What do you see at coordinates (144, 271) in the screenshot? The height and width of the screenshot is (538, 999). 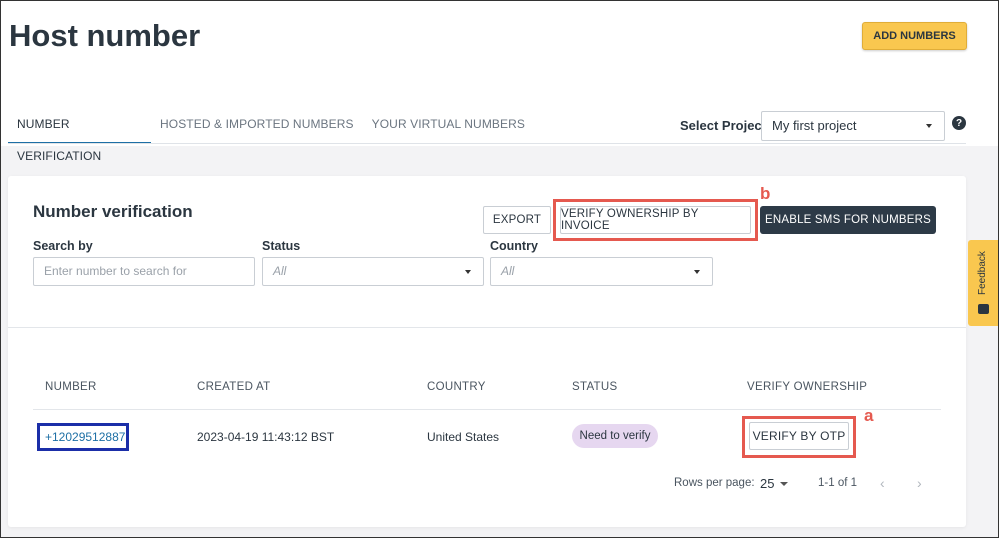 I see `search-input: Enter number to search for` at bounding box center [144, 271].